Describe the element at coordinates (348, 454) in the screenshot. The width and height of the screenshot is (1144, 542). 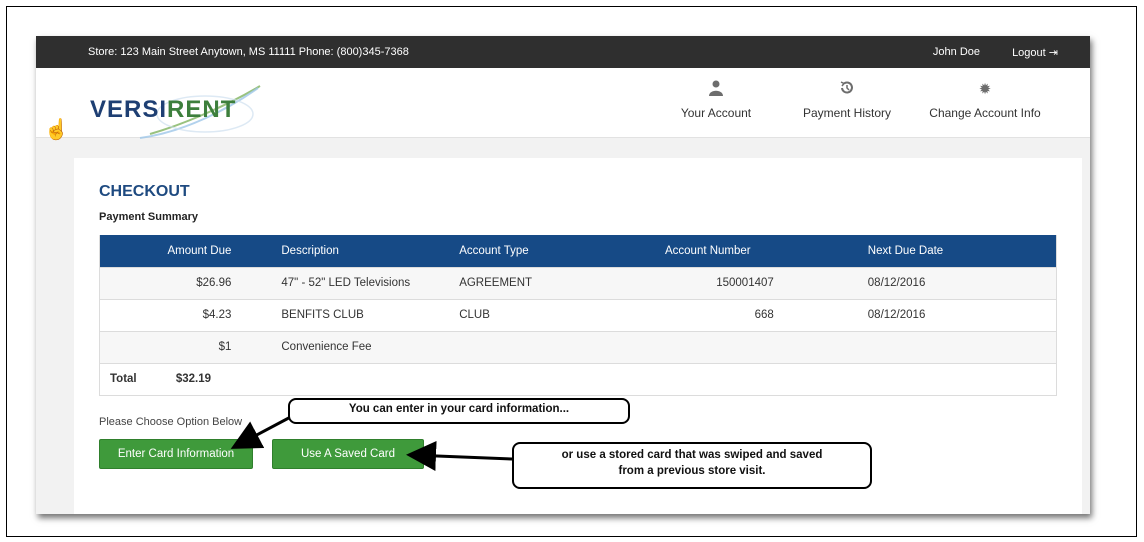
I see `use-saved-card-button: Use A Saved Card` at that location.